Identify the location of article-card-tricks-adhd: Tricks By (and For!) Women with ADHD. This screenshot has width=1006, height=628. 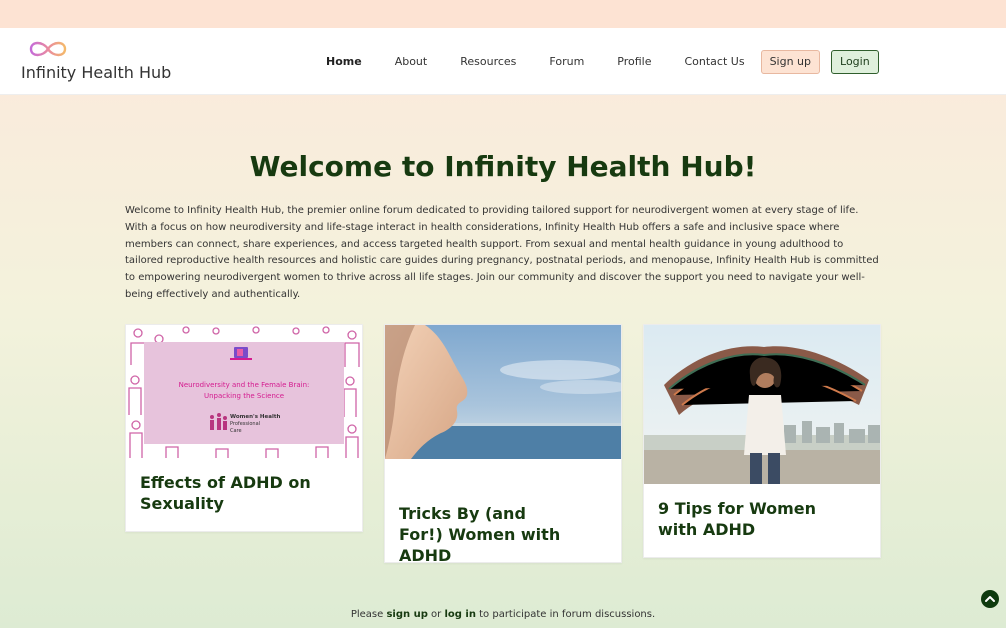
(503, 445).